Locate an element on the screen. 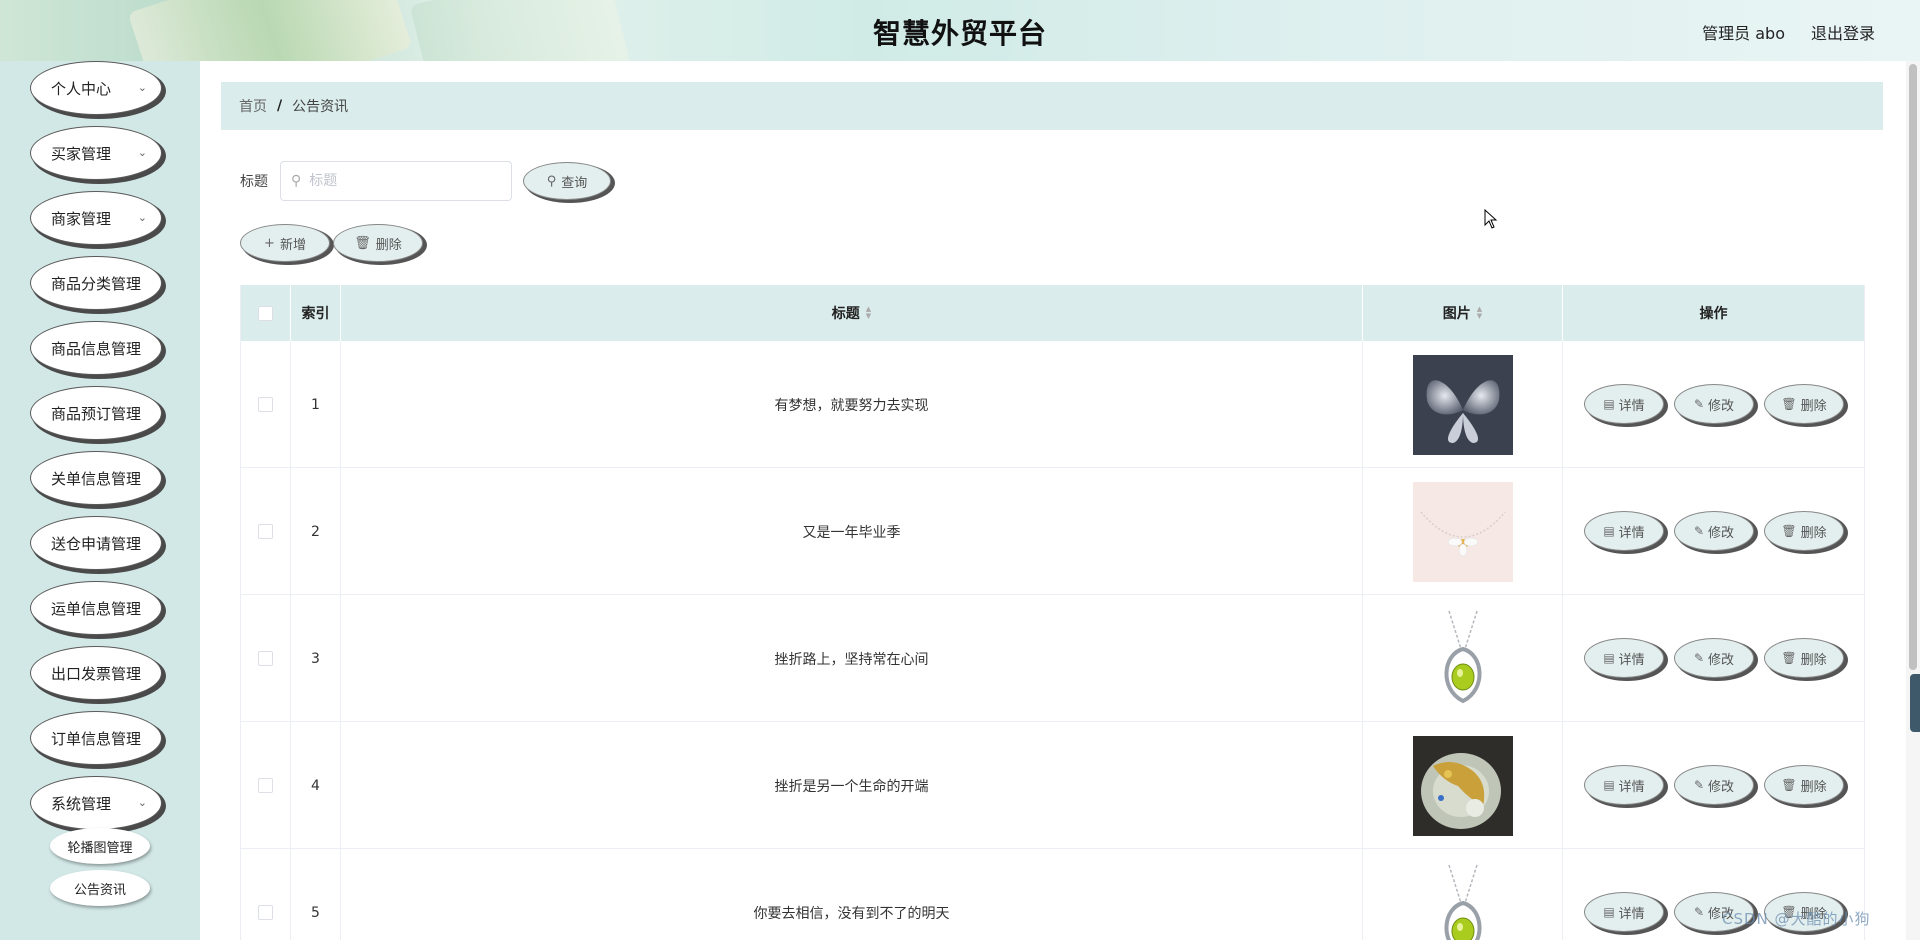 This screenshot has height=940, width=1920. sidebar-item-label: 商品预订管理 is located at coordinates (96, 413).